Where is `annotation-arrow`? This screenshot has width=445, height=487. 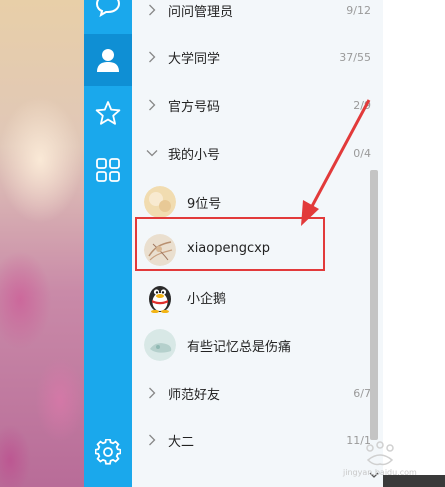
annotation-arrow is located at coordinates (336, 162).